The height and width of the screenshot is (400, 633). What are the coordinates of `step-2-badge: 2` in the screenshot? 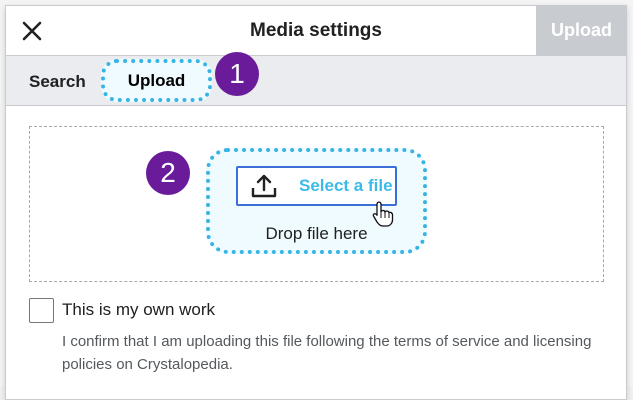 It's located at (168, 173).